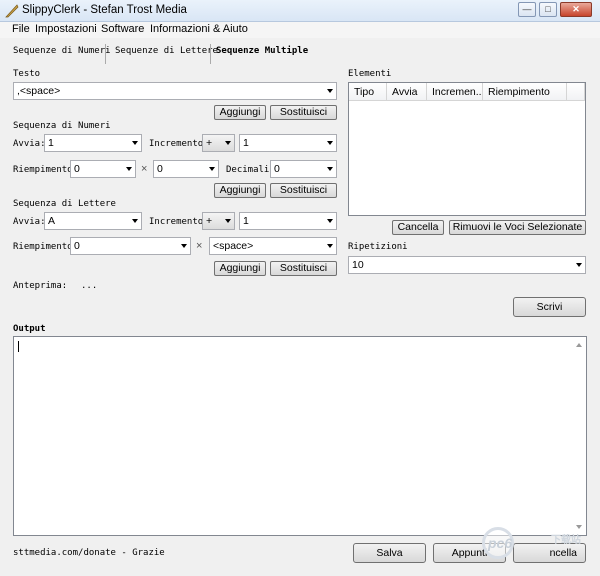 This screenshot has height=576, width=600. What do you see at coordinates (21, 29) in the screenshot?
I see `menu-file: File` at bounding box center [21, 29].